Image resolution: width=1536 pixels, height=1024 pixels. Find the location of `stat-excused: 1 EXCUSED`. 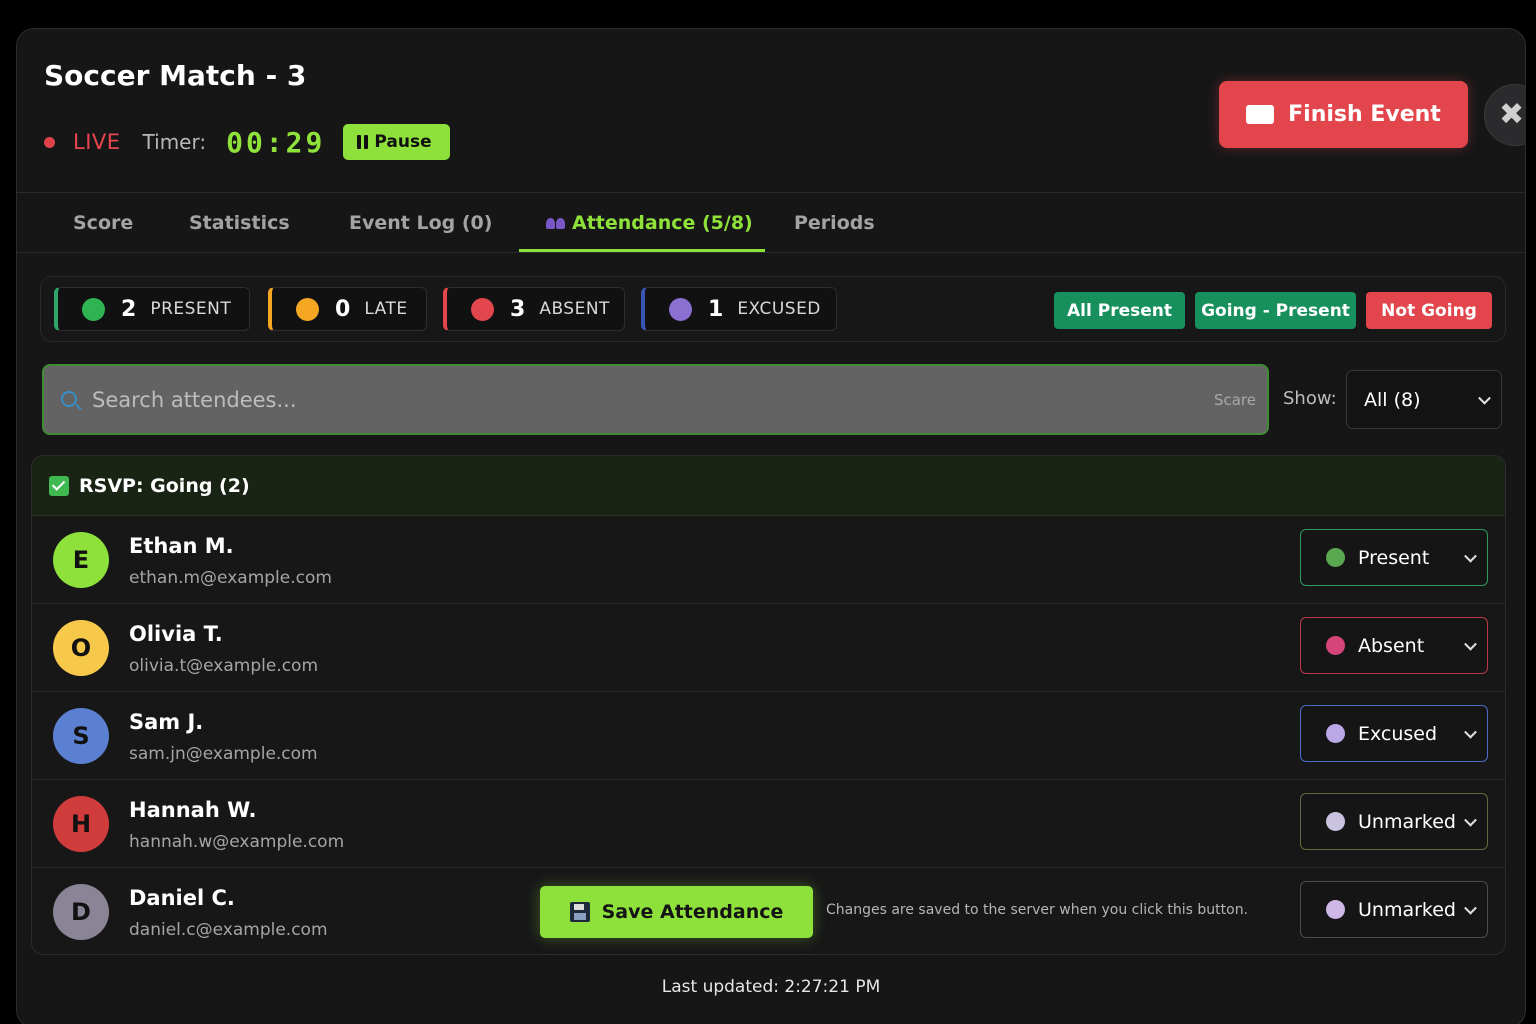

stat-excused: 1 EXCUSED is located at coordinates (739, 309).